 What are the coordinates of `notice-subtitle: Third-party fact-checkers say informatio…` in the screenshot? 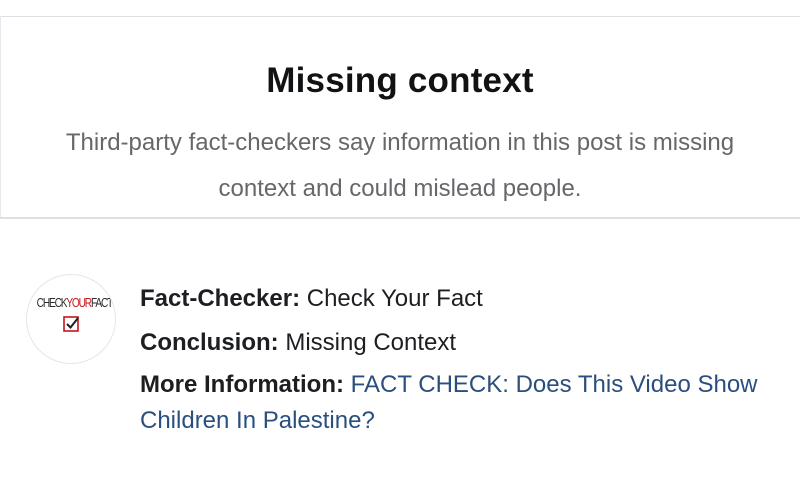 It's located at (400, 165).